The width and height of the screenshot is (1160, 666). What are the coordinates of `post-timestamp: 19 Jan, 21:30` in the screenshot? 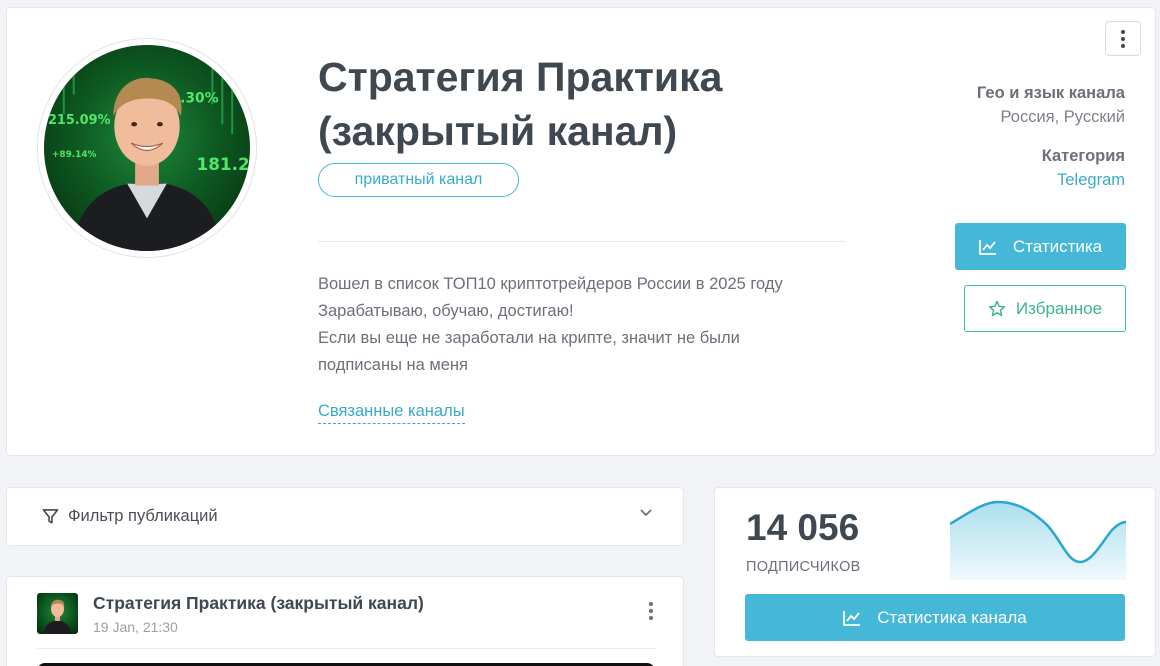 It's located at (135, 627).